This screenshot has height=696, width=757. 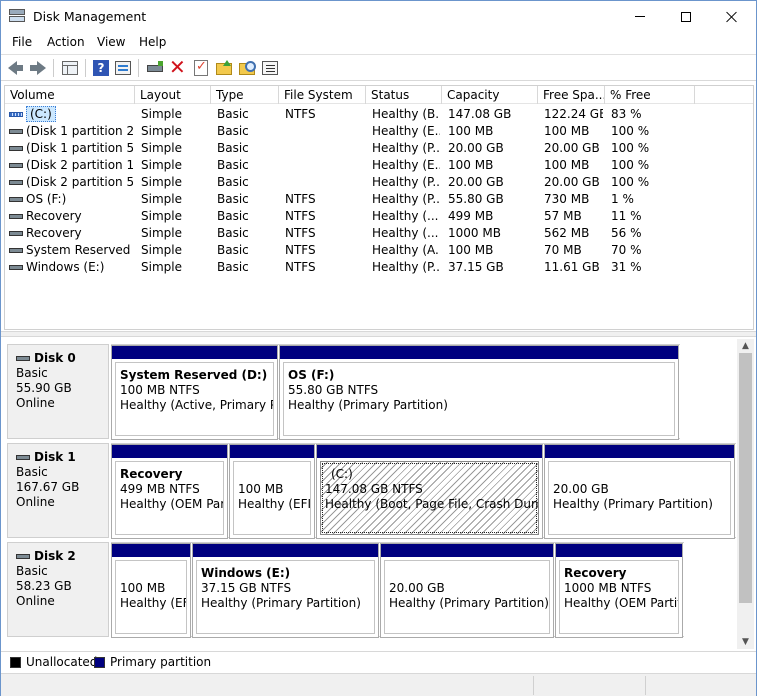 I want to click on menu-view: View, so click(x=111, y=42).